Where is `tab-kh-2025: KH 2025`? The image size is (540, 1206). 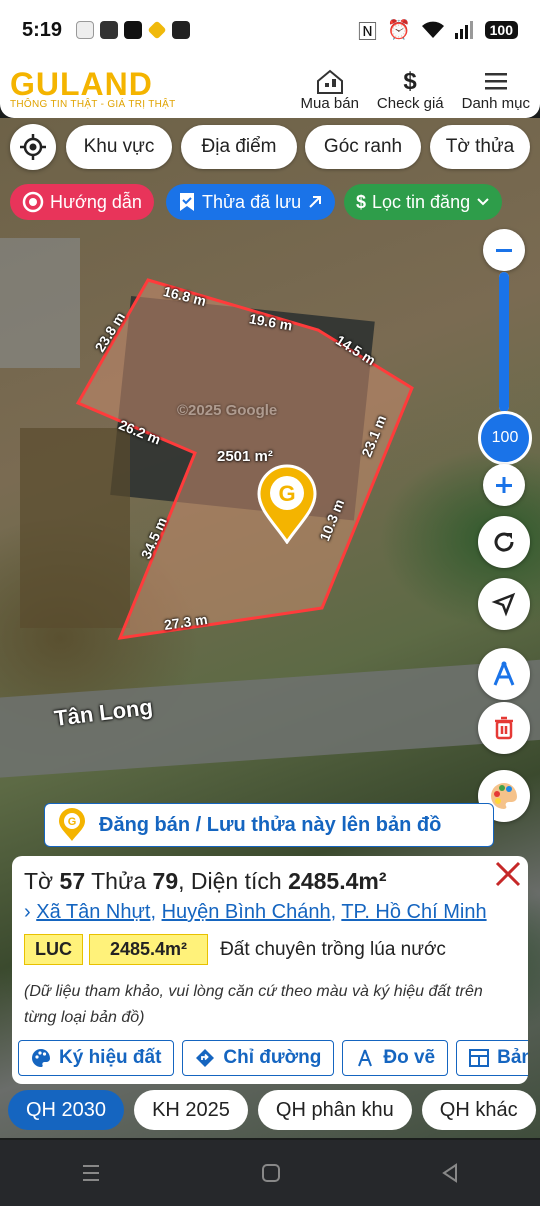
tab-kh-2025: KH 2025 is located at coordinates (191, 1110).